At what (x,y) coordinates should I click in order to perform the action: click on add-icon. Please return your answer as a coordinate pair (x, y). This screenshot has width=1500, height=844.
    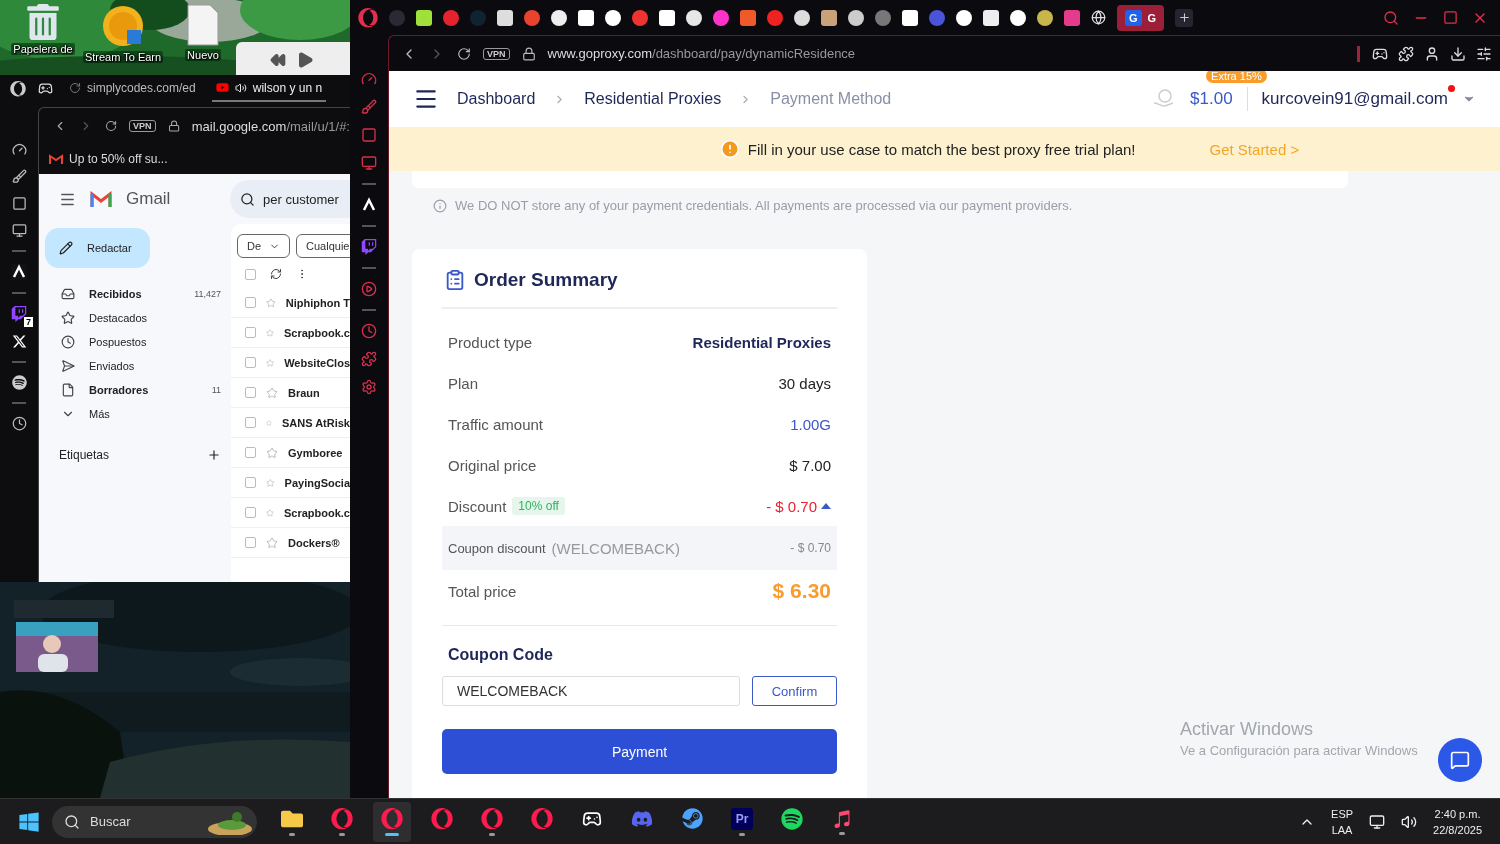
    Looking at the image, I should click on (214, 455).